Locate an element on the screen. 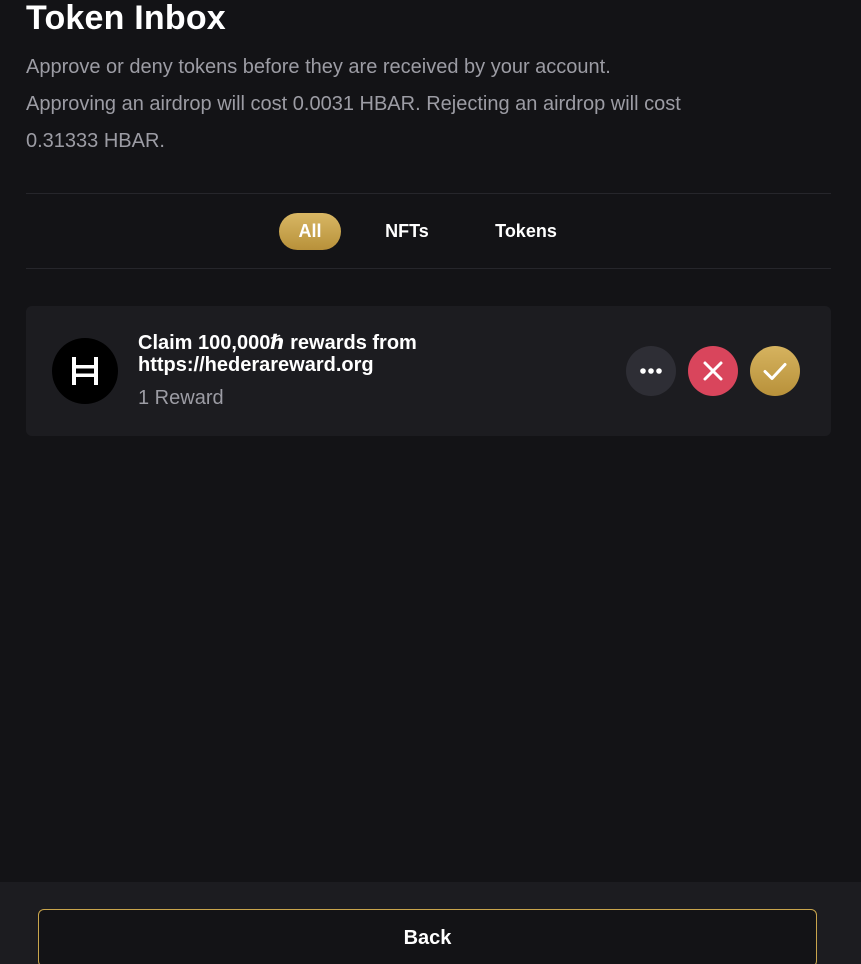  description-line: 0.31333 HBAR. is located at coordinates (95, 141).